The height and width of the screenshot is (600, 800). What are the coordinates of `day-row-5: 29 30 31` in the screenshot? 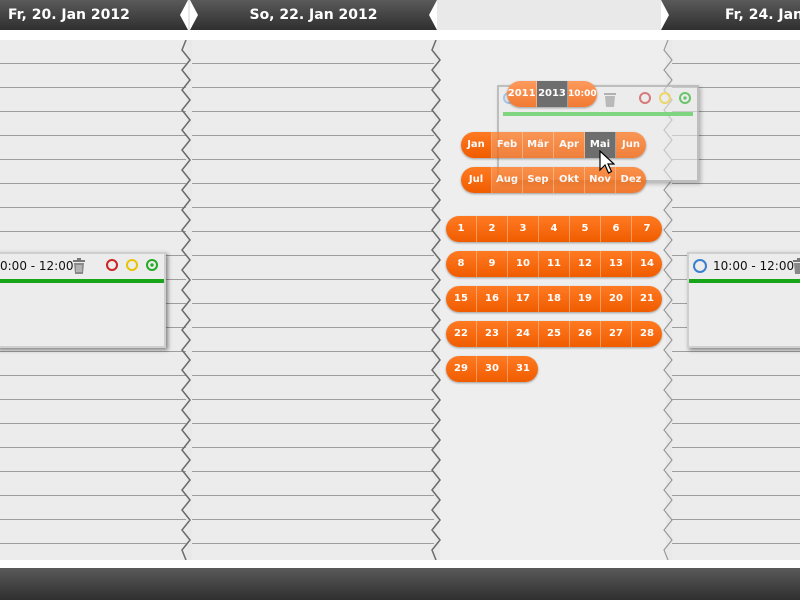 It's located at (492, 369).